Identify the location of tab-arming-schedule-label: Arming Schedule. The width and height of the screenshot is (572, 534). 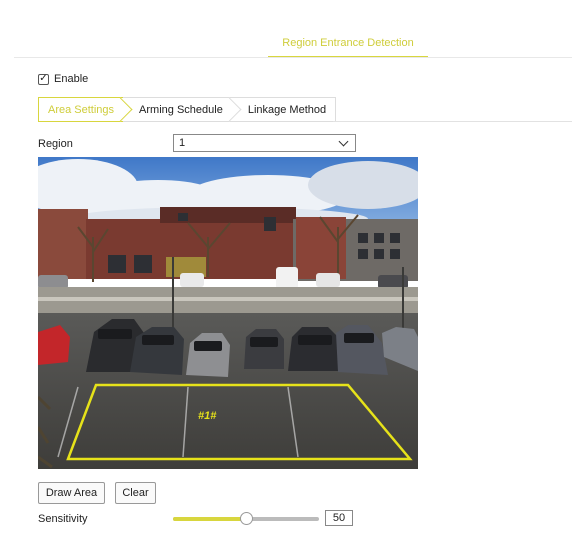
(181, 109).